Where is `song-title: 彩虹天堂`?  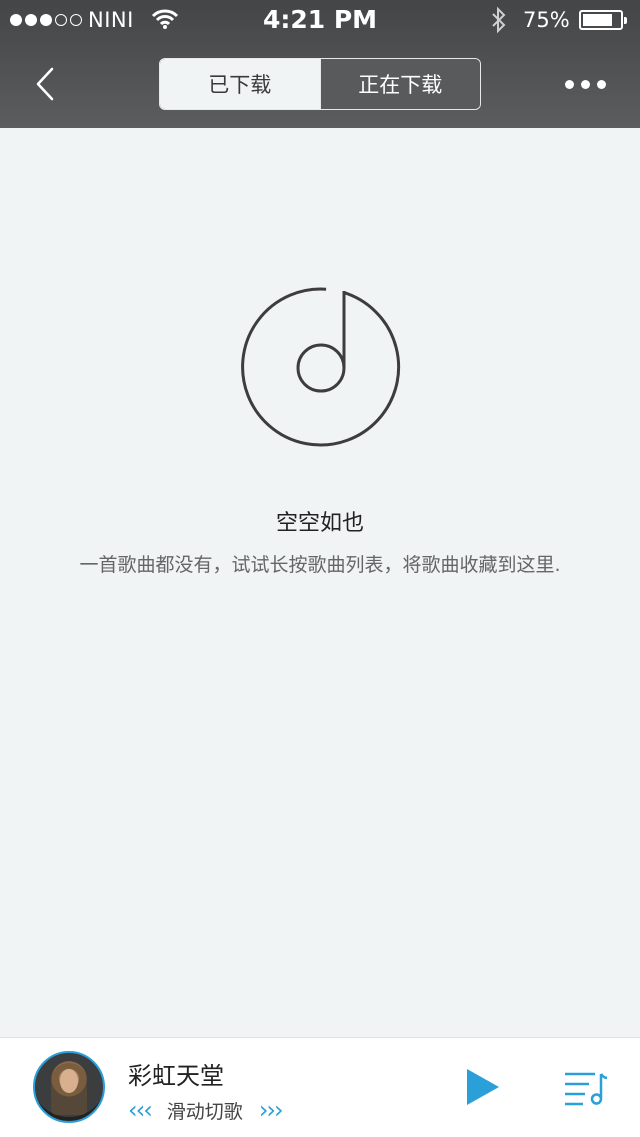
song-title: 彩虹天堂 is located at coordinates (176, 1076).